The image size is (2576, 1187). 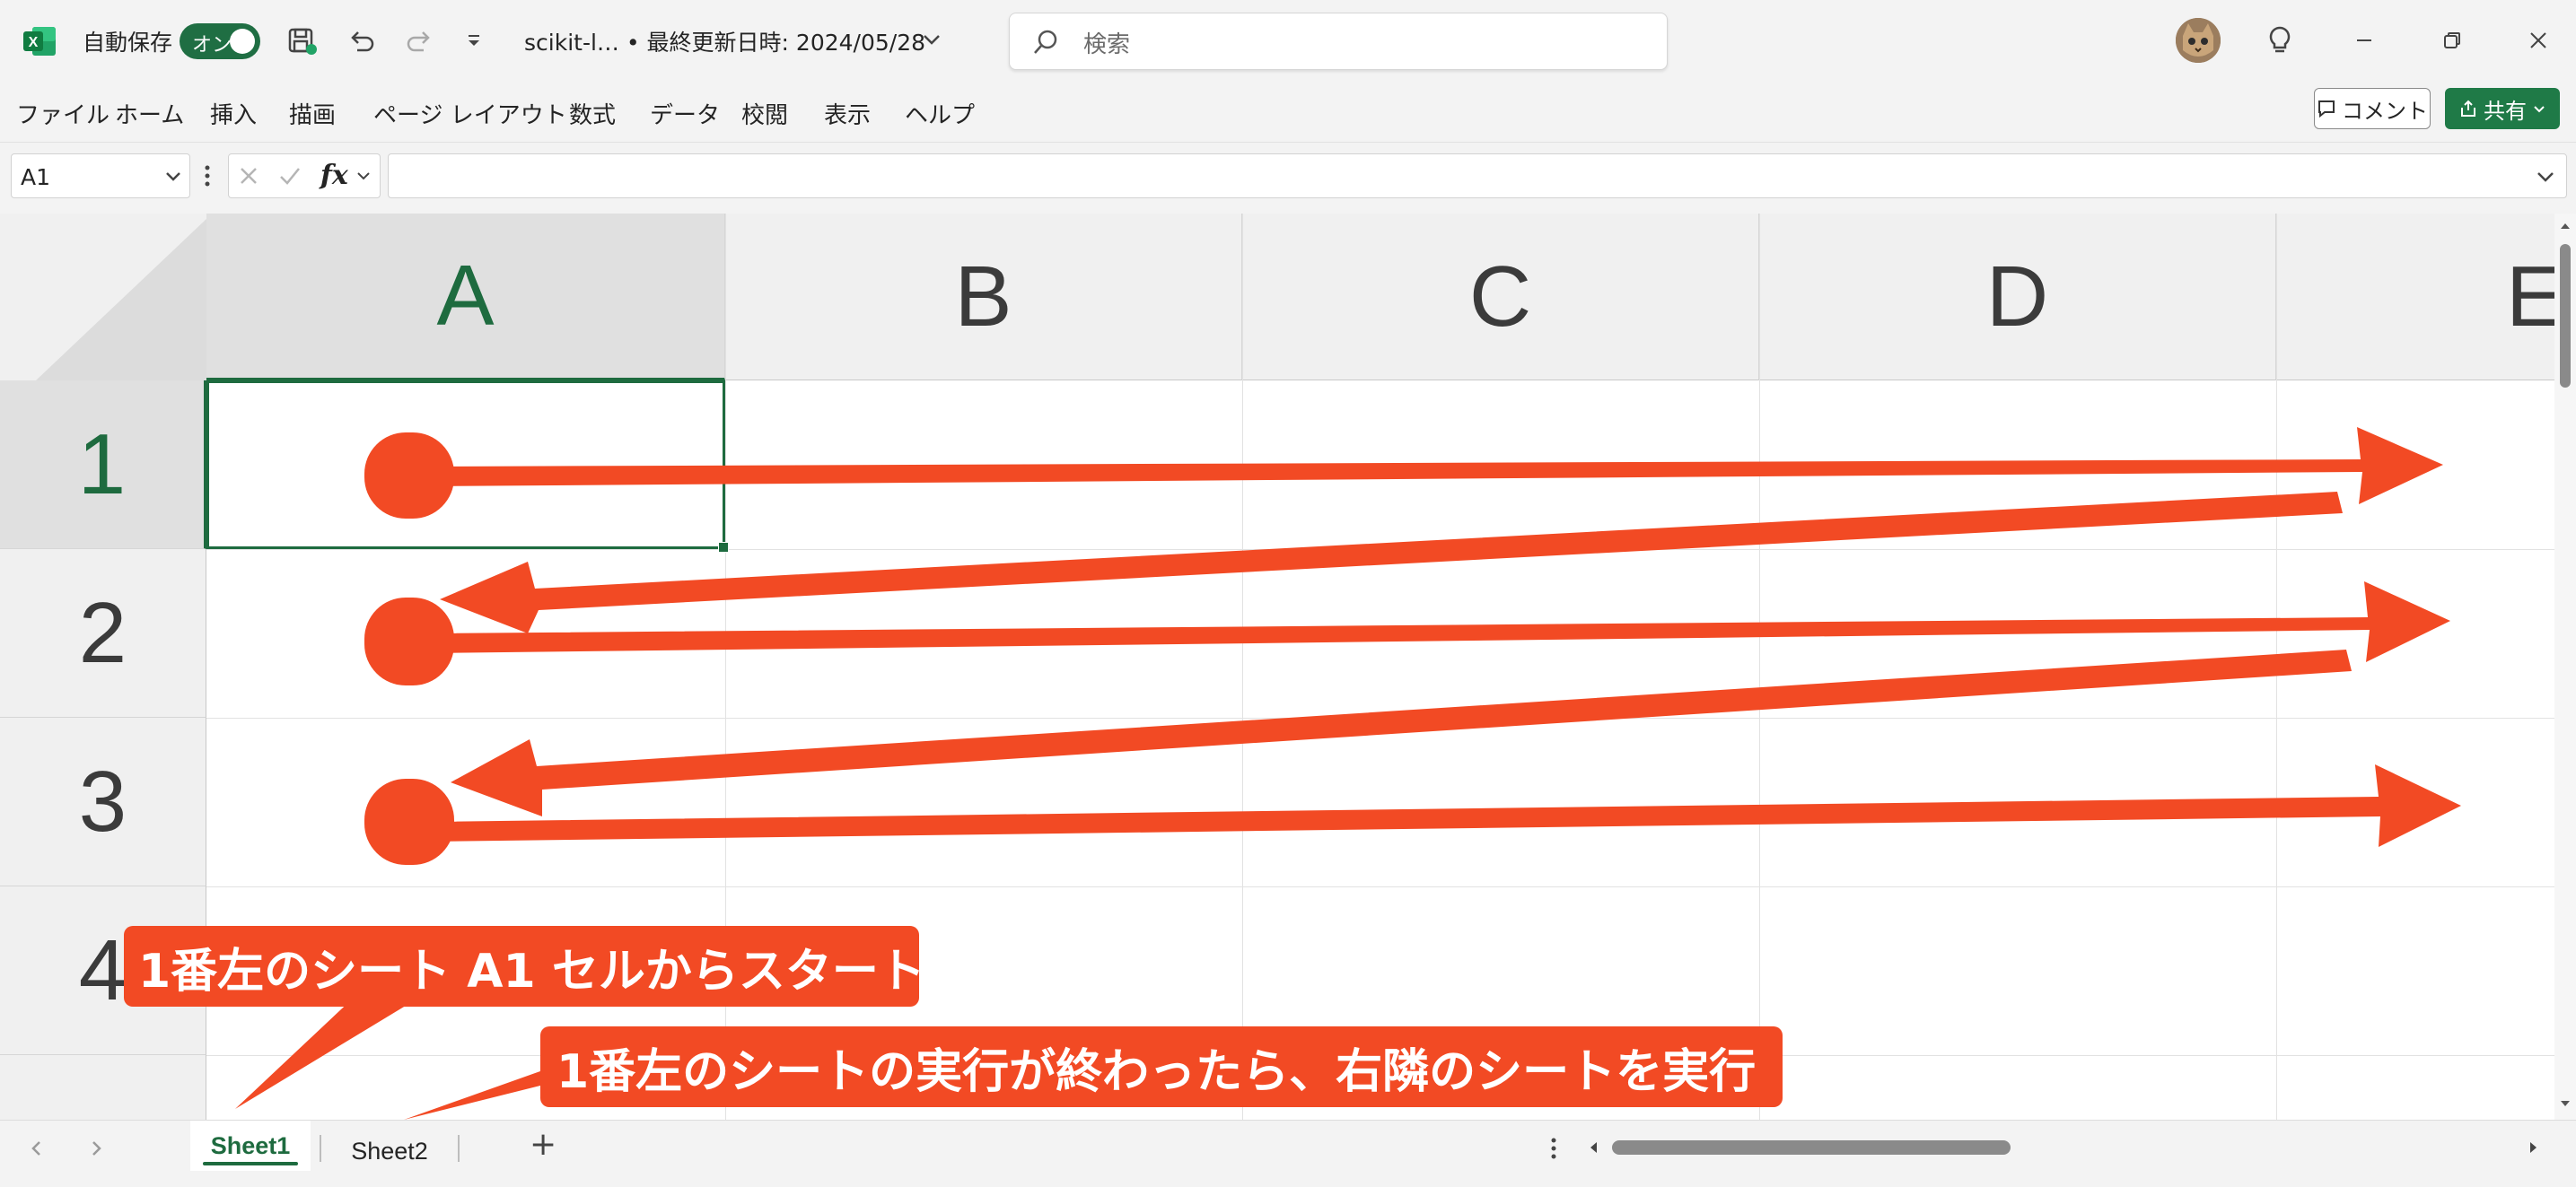 I want to click on prev-sheet-icon, so click(x=37, y=1148).